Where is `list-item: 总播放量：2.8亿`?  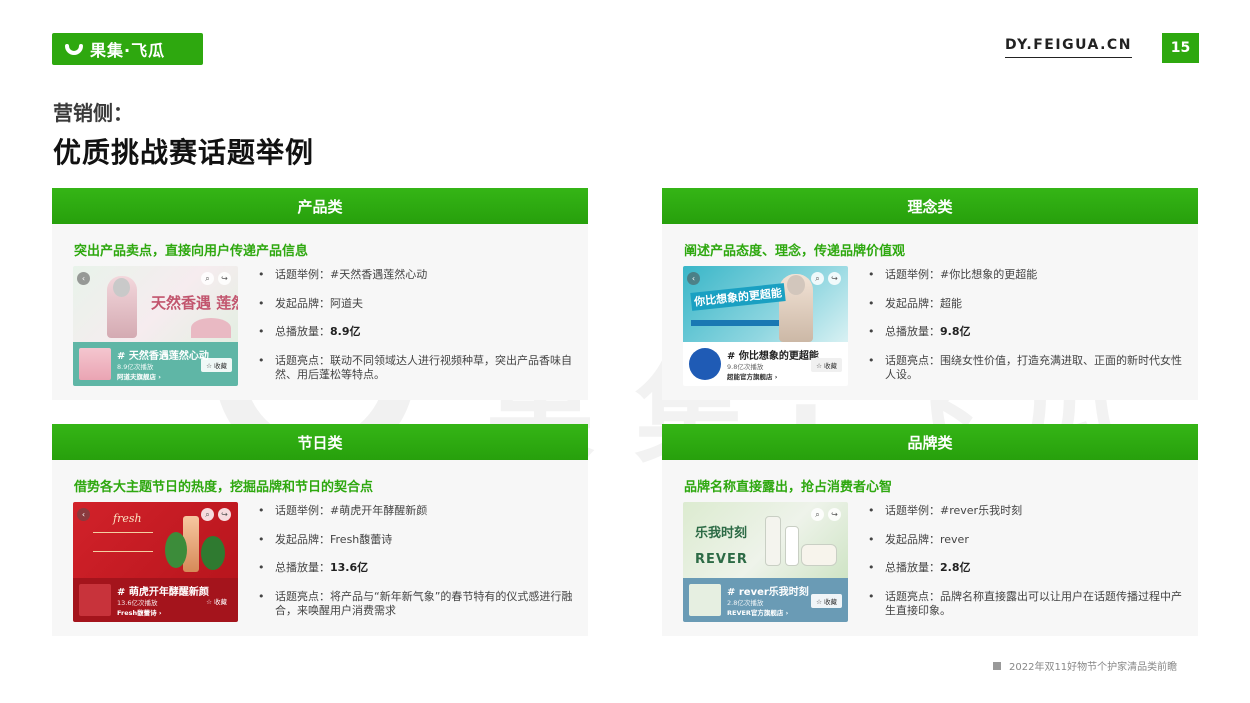
list-item: 总播放量：2.8亿 is located at coordinates (1028, 568).